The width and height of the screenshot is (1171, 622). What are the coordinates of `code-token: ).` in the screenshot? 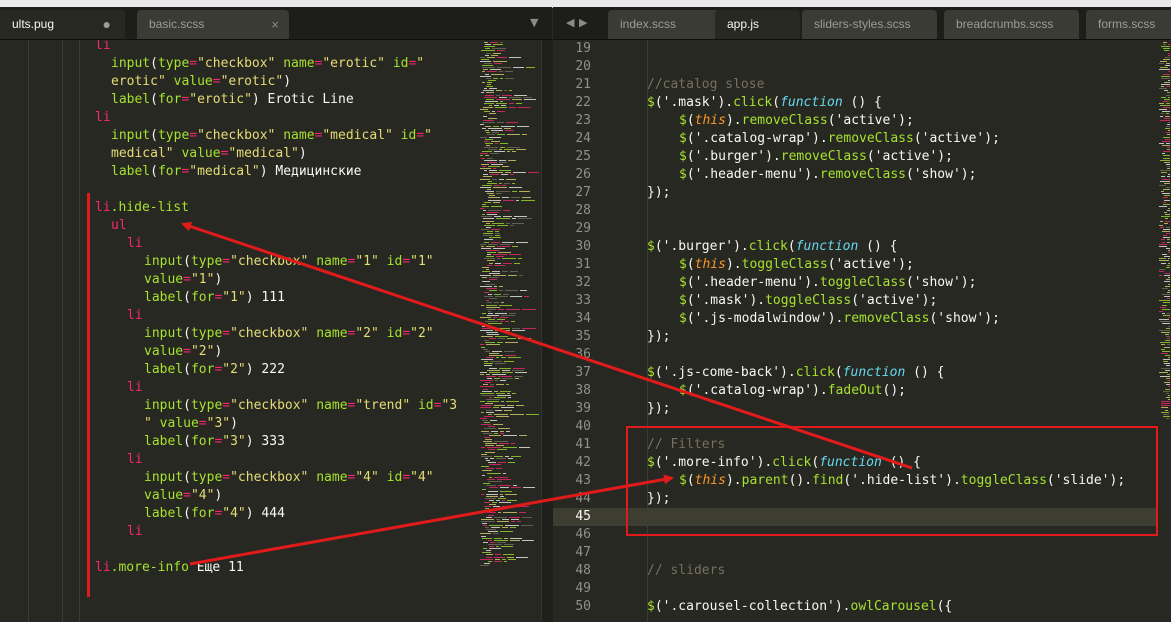 It's located at (733, 120).